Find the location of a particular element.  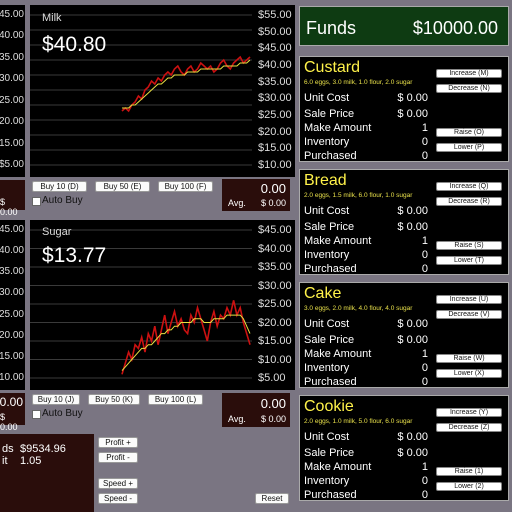

sugar-buy-100-button: Buy 100 (L) is located at coordinates (175, 399).